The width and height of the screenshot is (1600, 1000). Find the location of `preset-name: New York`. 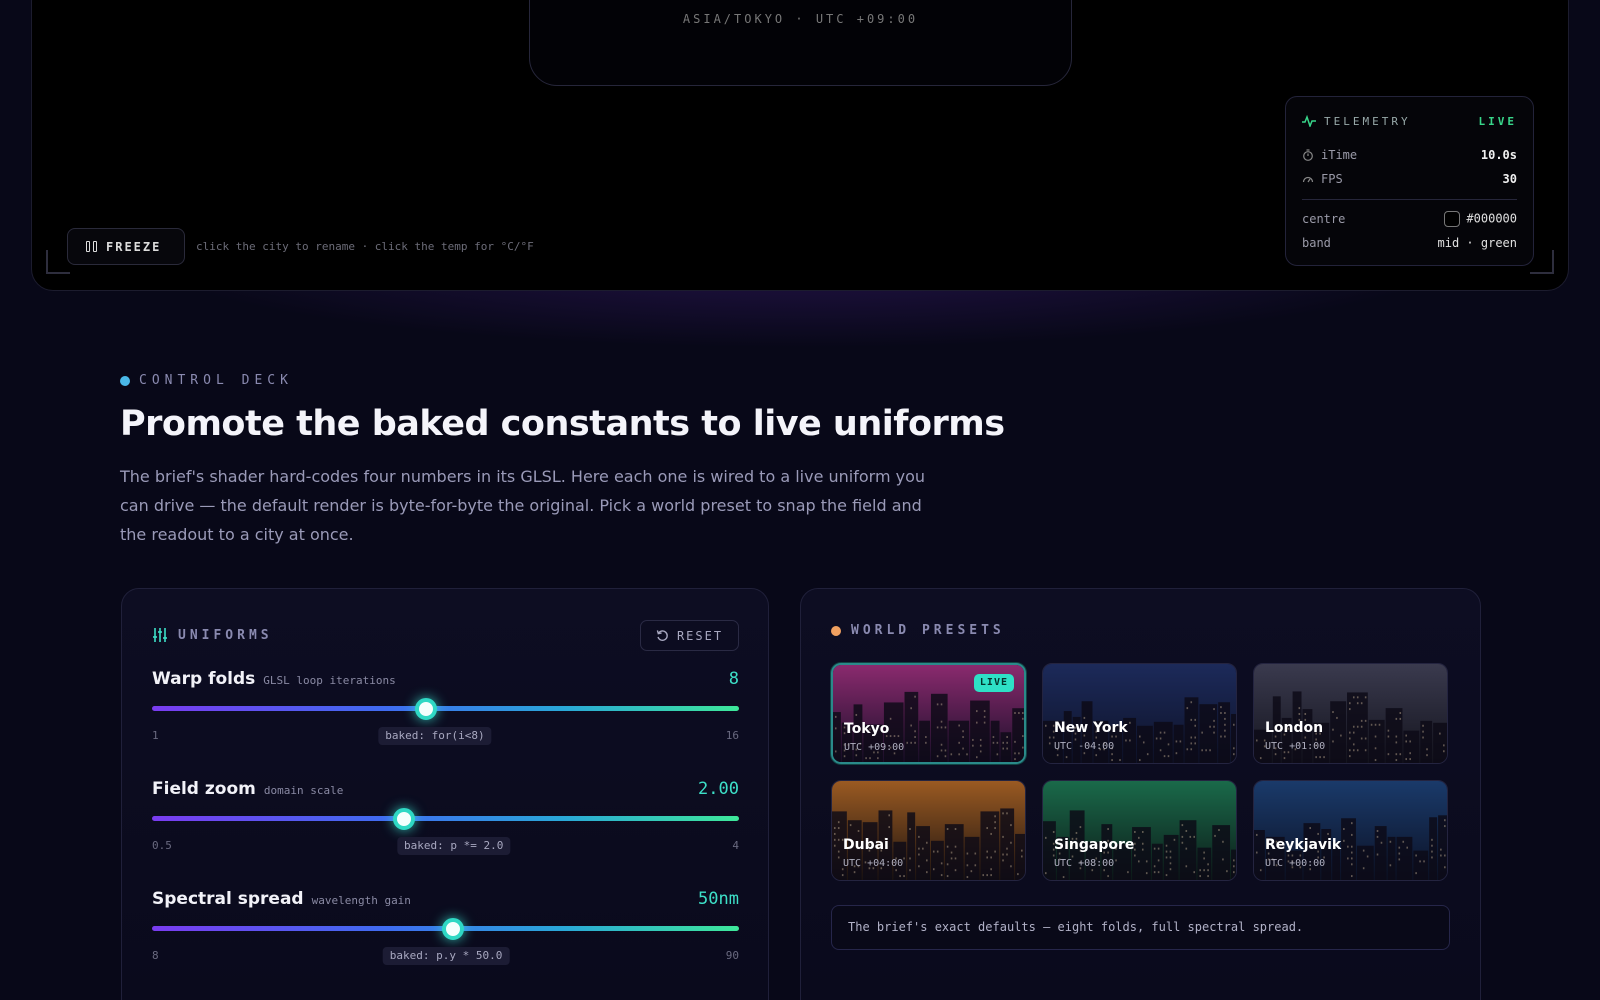

preset-name: New York is located at coordinates (1091, 728).